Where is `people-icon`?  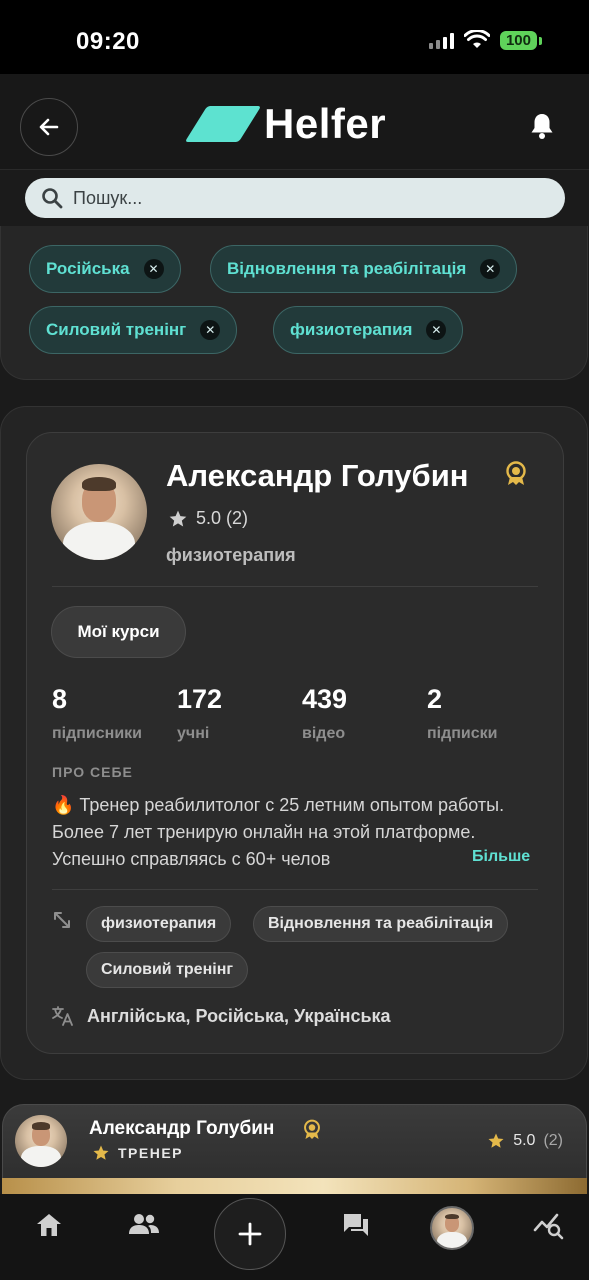 people-icon is located at coordinates (144, 1224).